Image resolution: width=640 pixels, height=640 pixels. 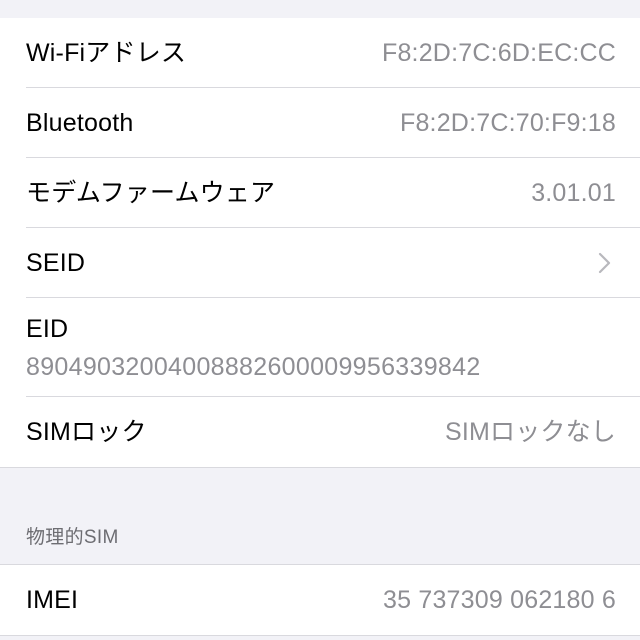 I want to click on list-item-imei: IMEI 35 737309 062180 6, so click(x=320, y=600).